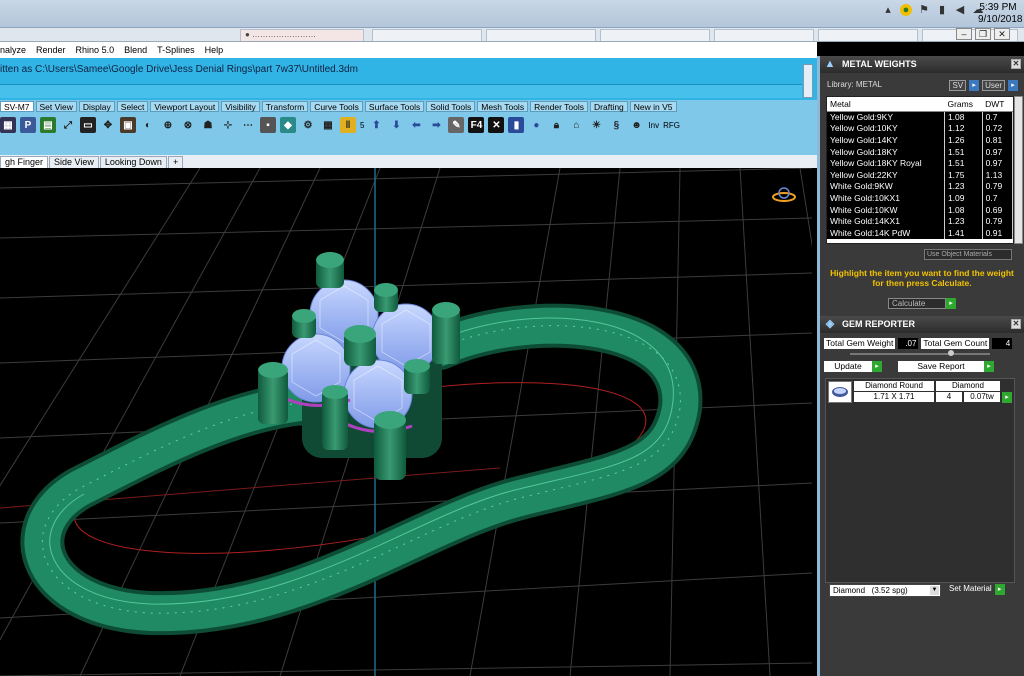 Image resolution: width=1024 pixels, height=676 pixels. What do you see at coordinates (68, 125) in the screenshot?
I see `axis-icon: ⤢` at bounding box center [68, 125].